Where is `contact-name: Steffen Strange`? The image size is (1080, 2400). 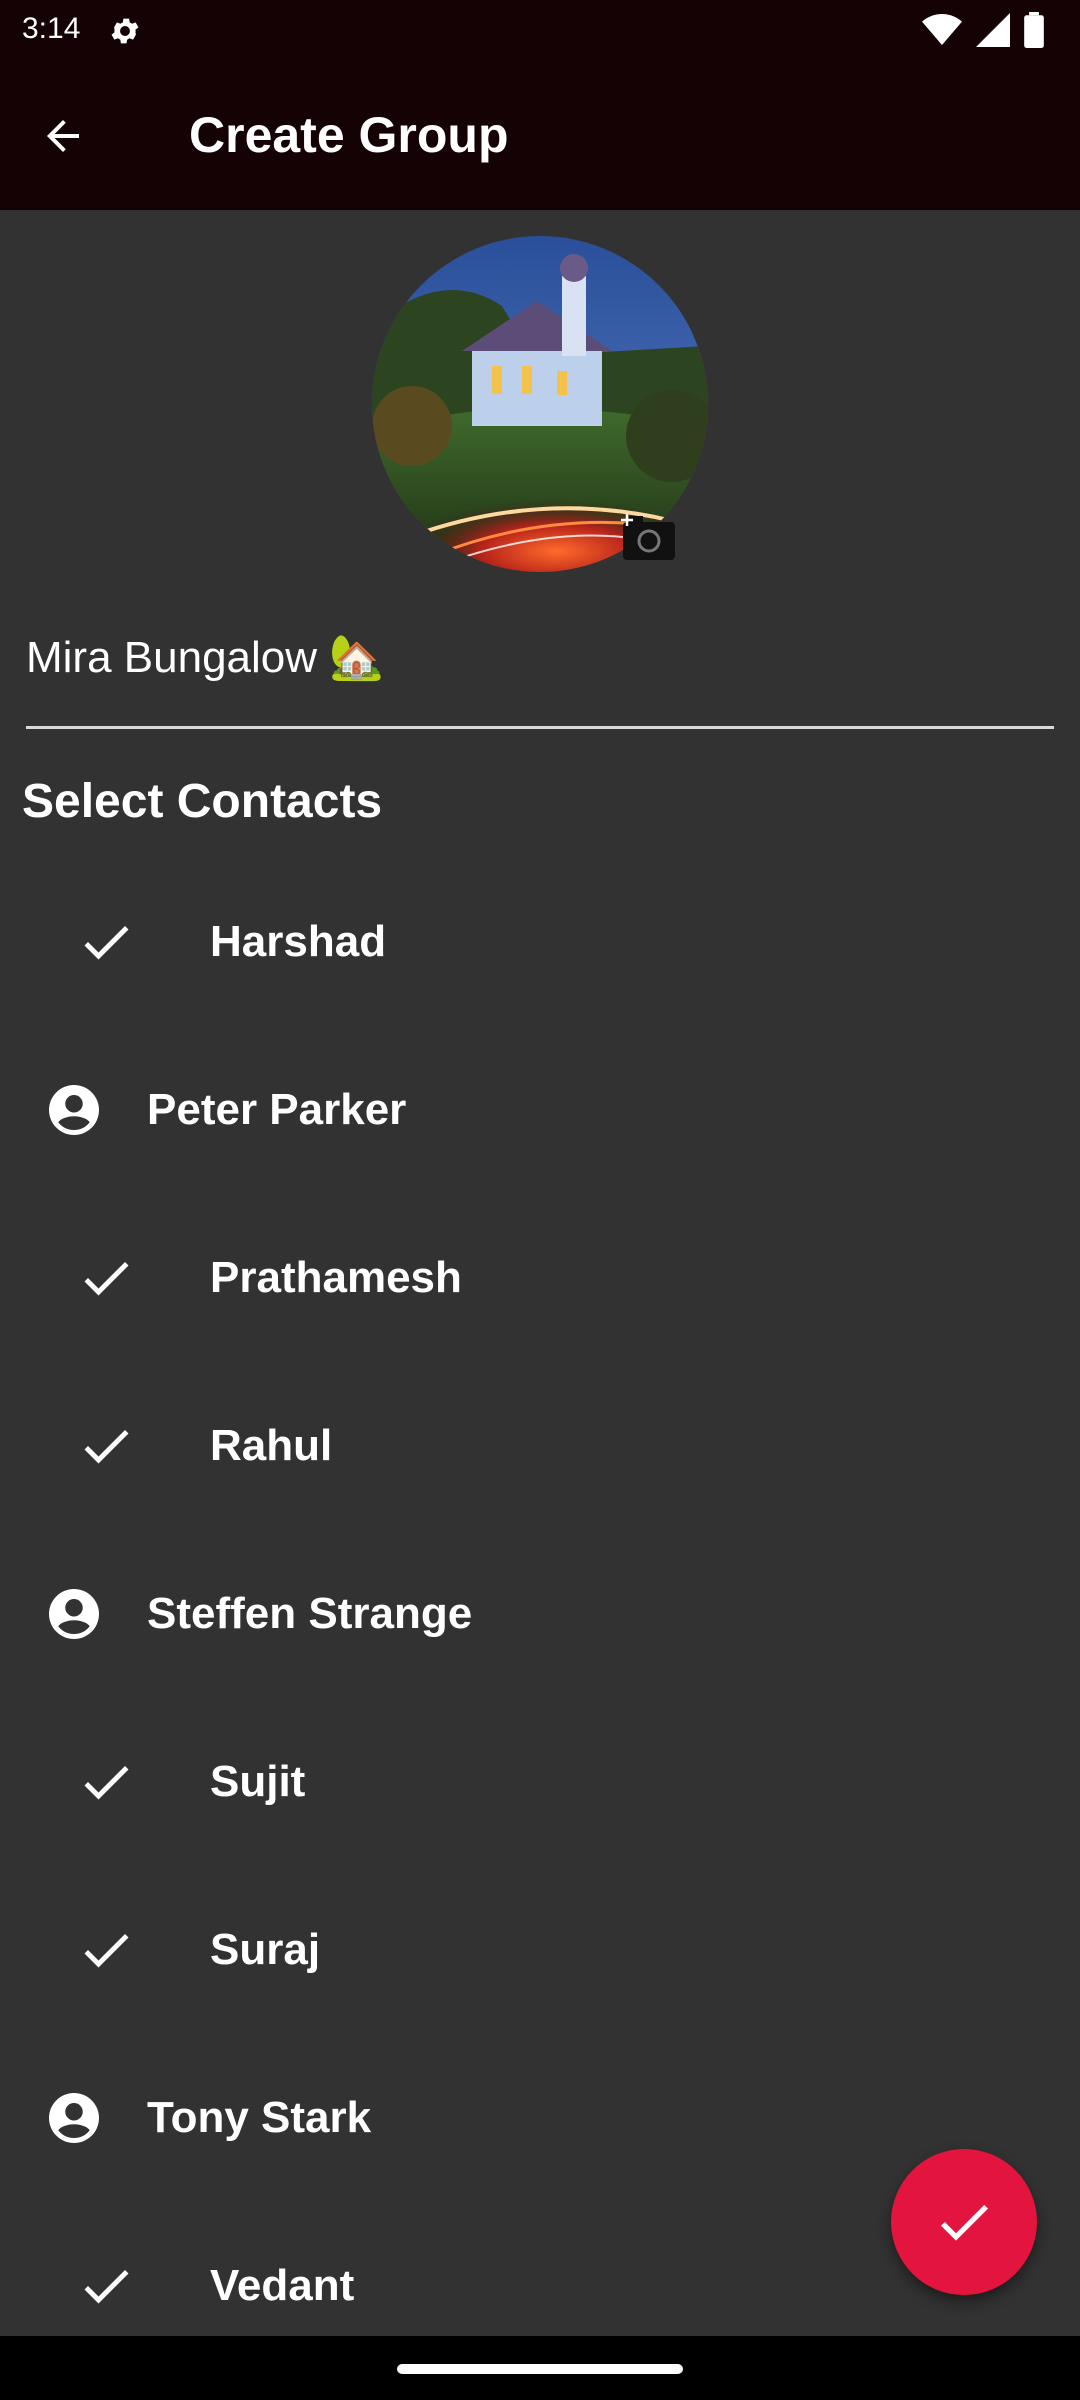
contact-name: Steffen Strange is located at coordinates (310, 1613).